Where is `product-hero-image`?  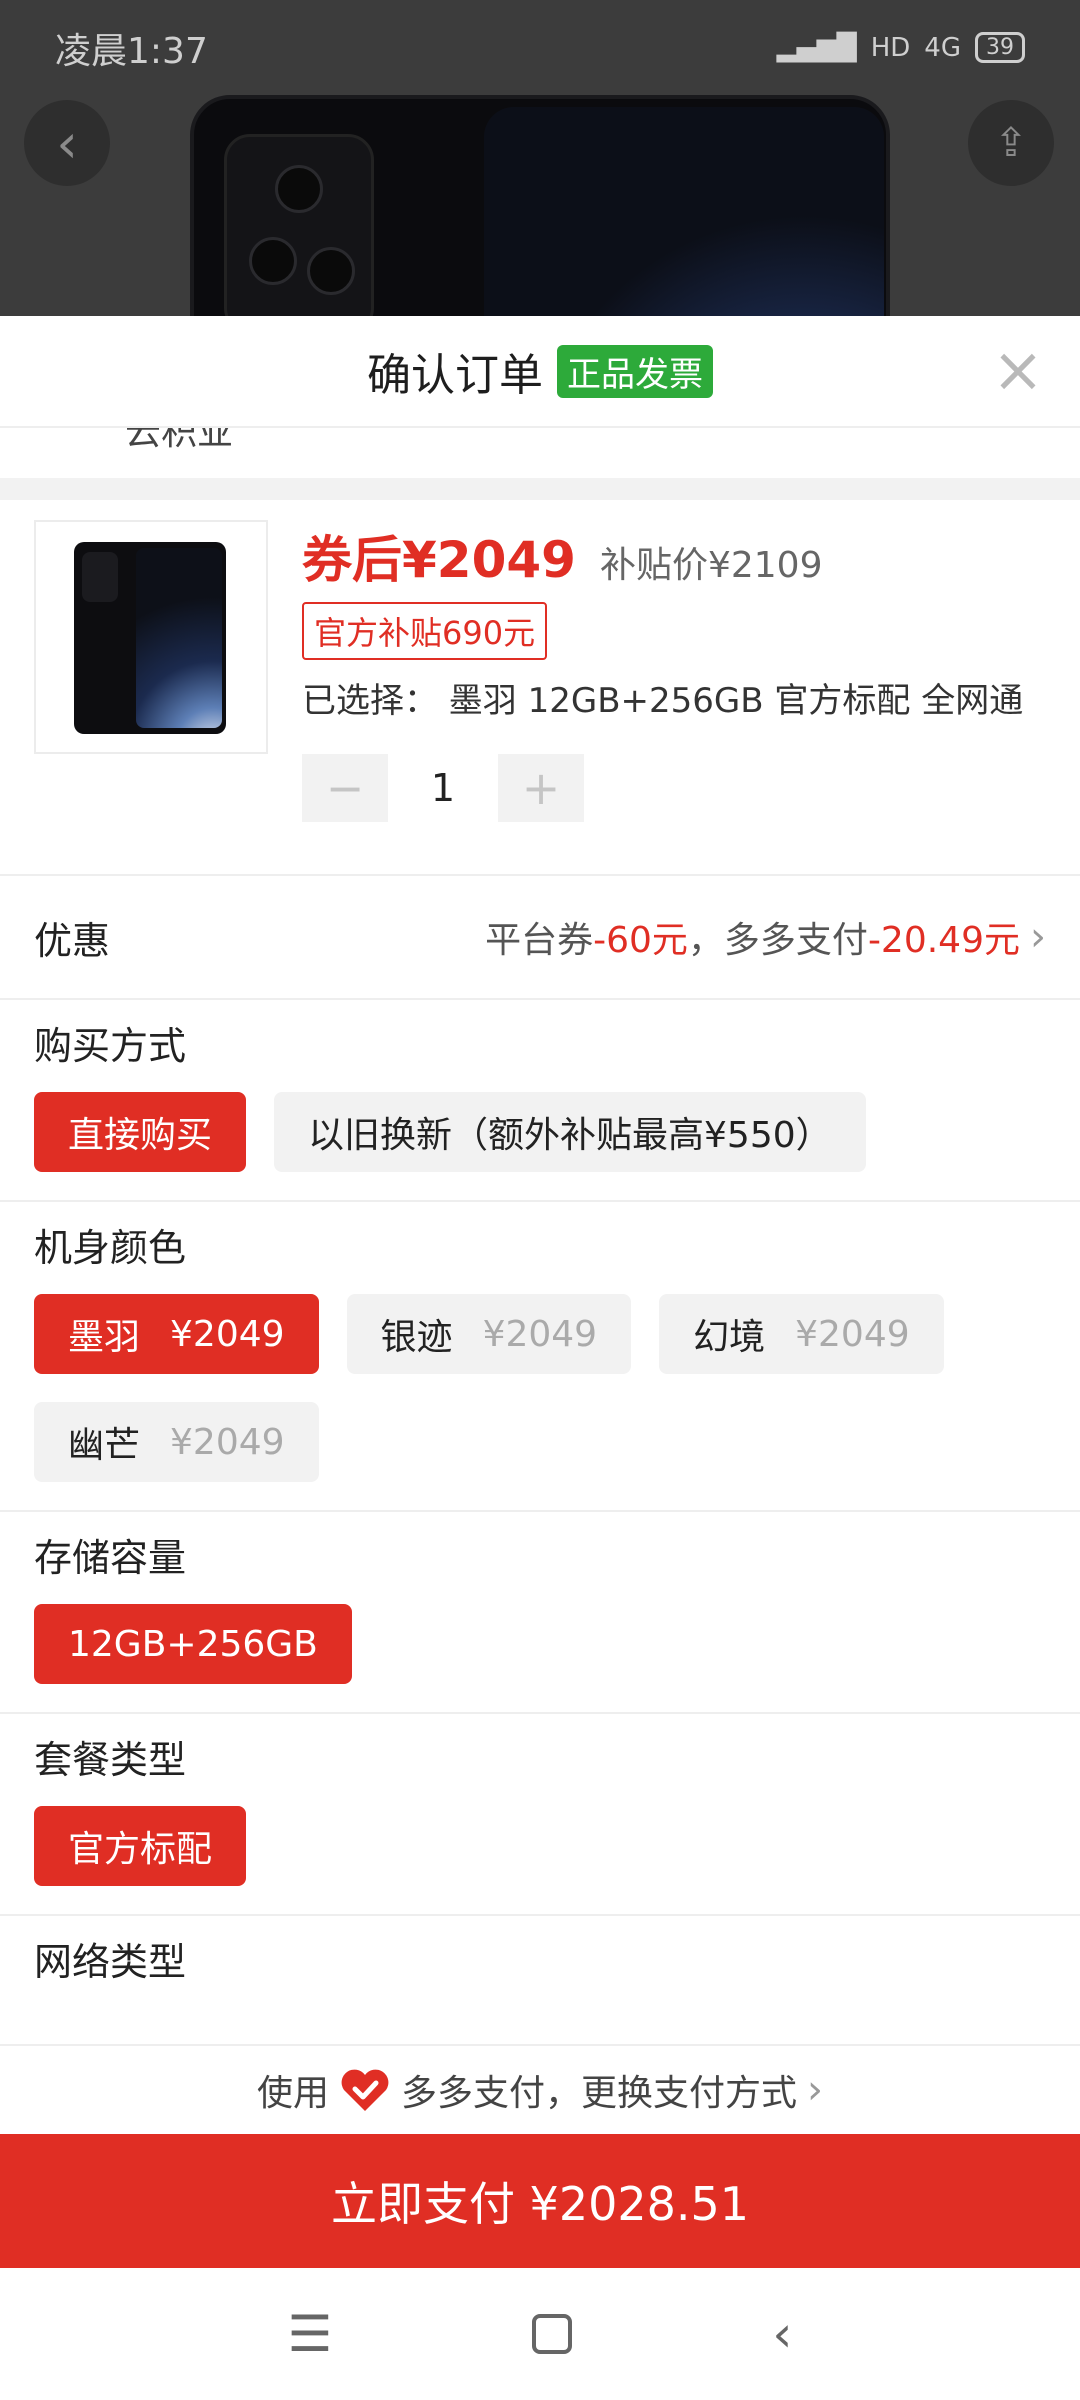
product-hero-image is located at coordinates (540, 212).